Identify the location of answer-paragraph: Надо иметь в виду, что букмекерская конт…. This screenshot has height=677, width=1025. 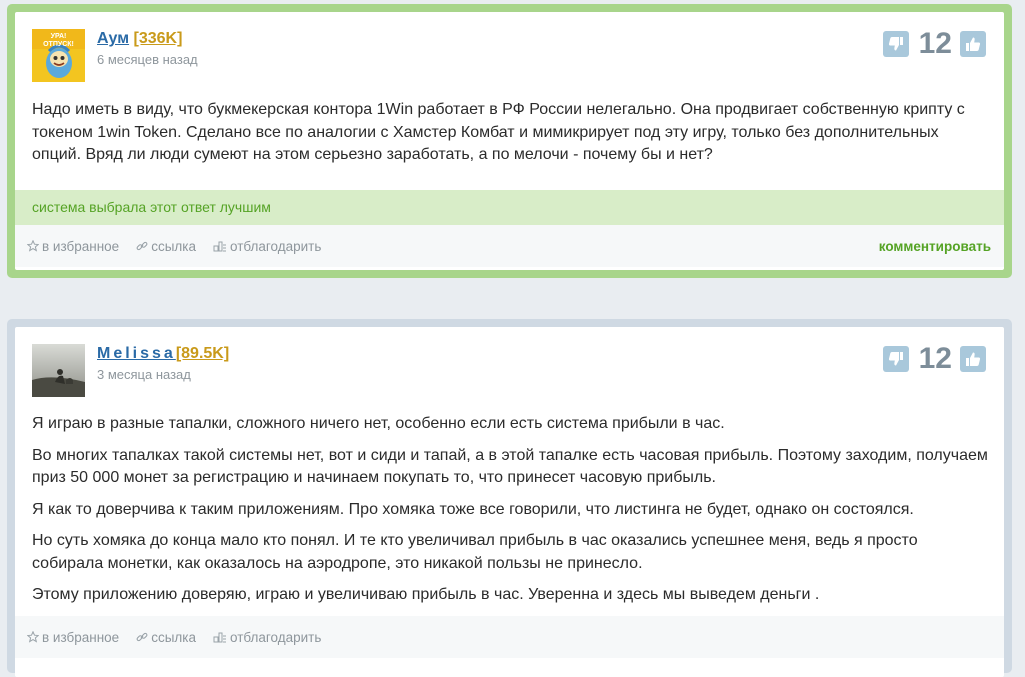
(498, 132).